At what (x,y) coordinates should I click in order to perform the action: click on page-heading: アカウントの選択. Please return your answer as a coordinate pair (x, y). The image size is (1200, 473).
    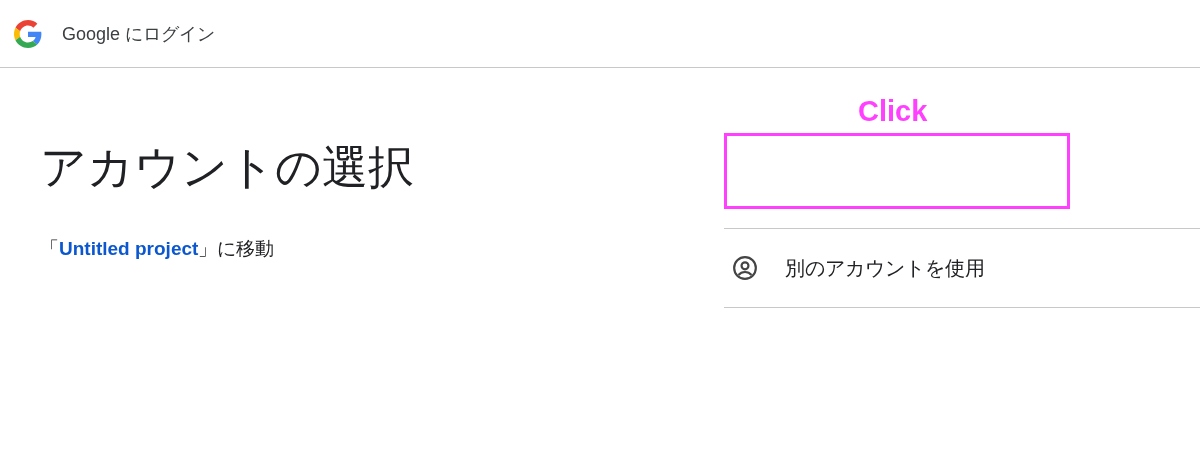
    Looking at the image, I should click on (227, 167).